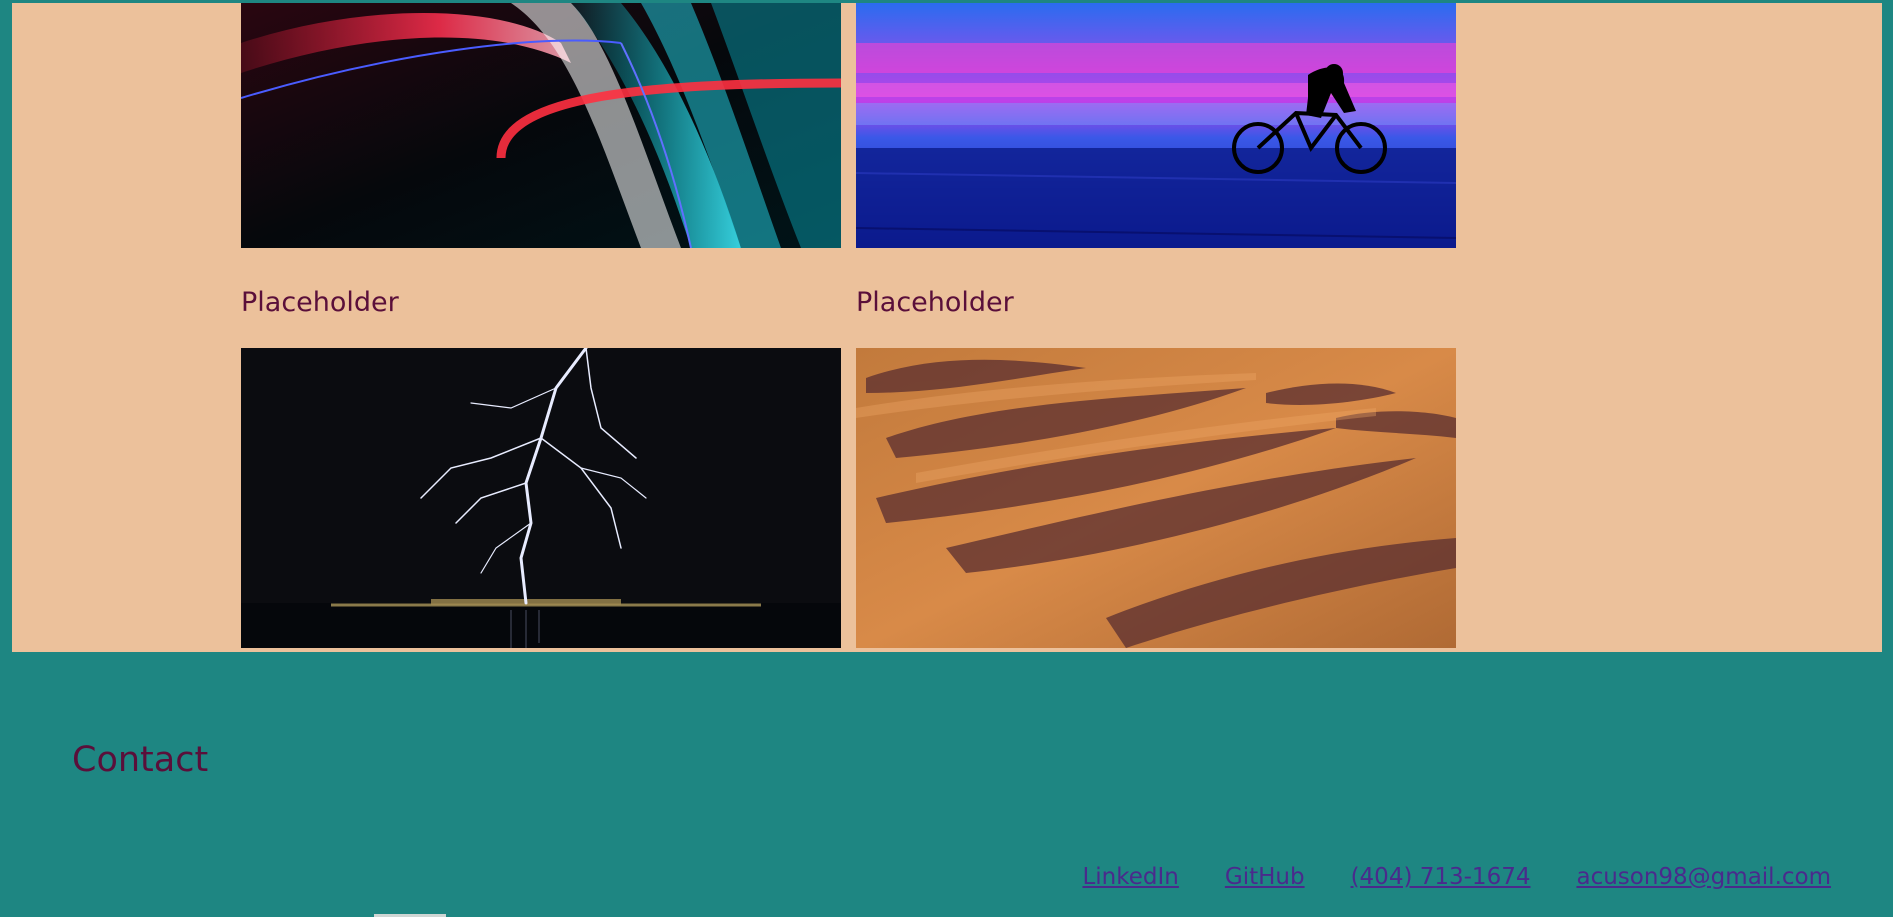  Describe the element at coordinates (1130, 877) in the screenshot. I see `linkedin-link: LinkedIn` at that location.